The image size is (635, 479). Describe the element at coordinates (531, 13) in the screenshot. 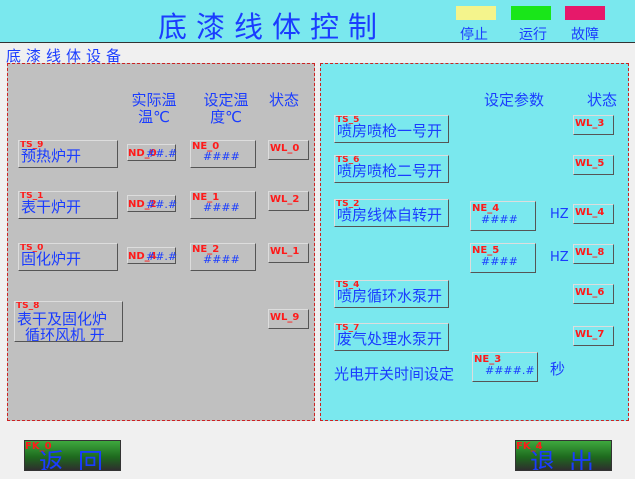

I see `legend-run-swatch` at that location.